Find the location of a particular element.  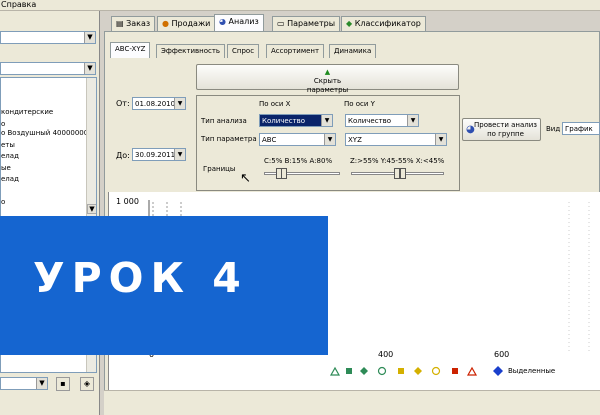

from-date-field: 01.08.2010 ▼ is located at coordinates (159, 103).